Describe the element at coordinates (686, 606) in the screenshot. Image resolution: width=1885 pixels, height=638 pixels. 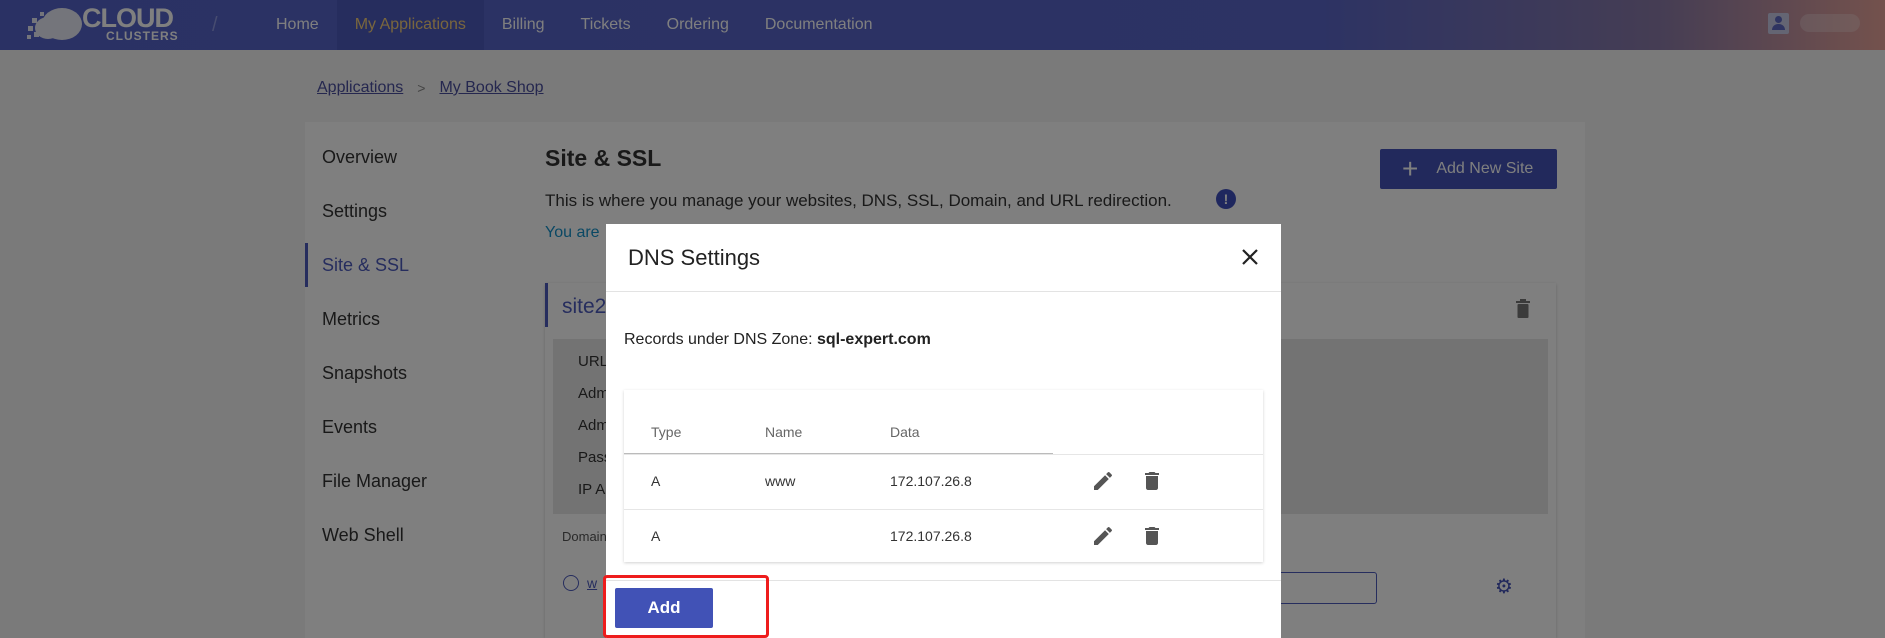
I see `highlight-box` at that location.